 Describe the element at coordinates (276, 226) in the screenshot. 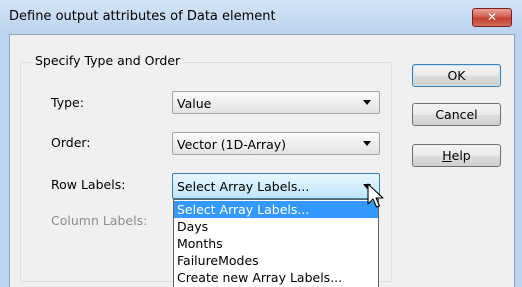

I see `dropdown-option: Days` at that location.